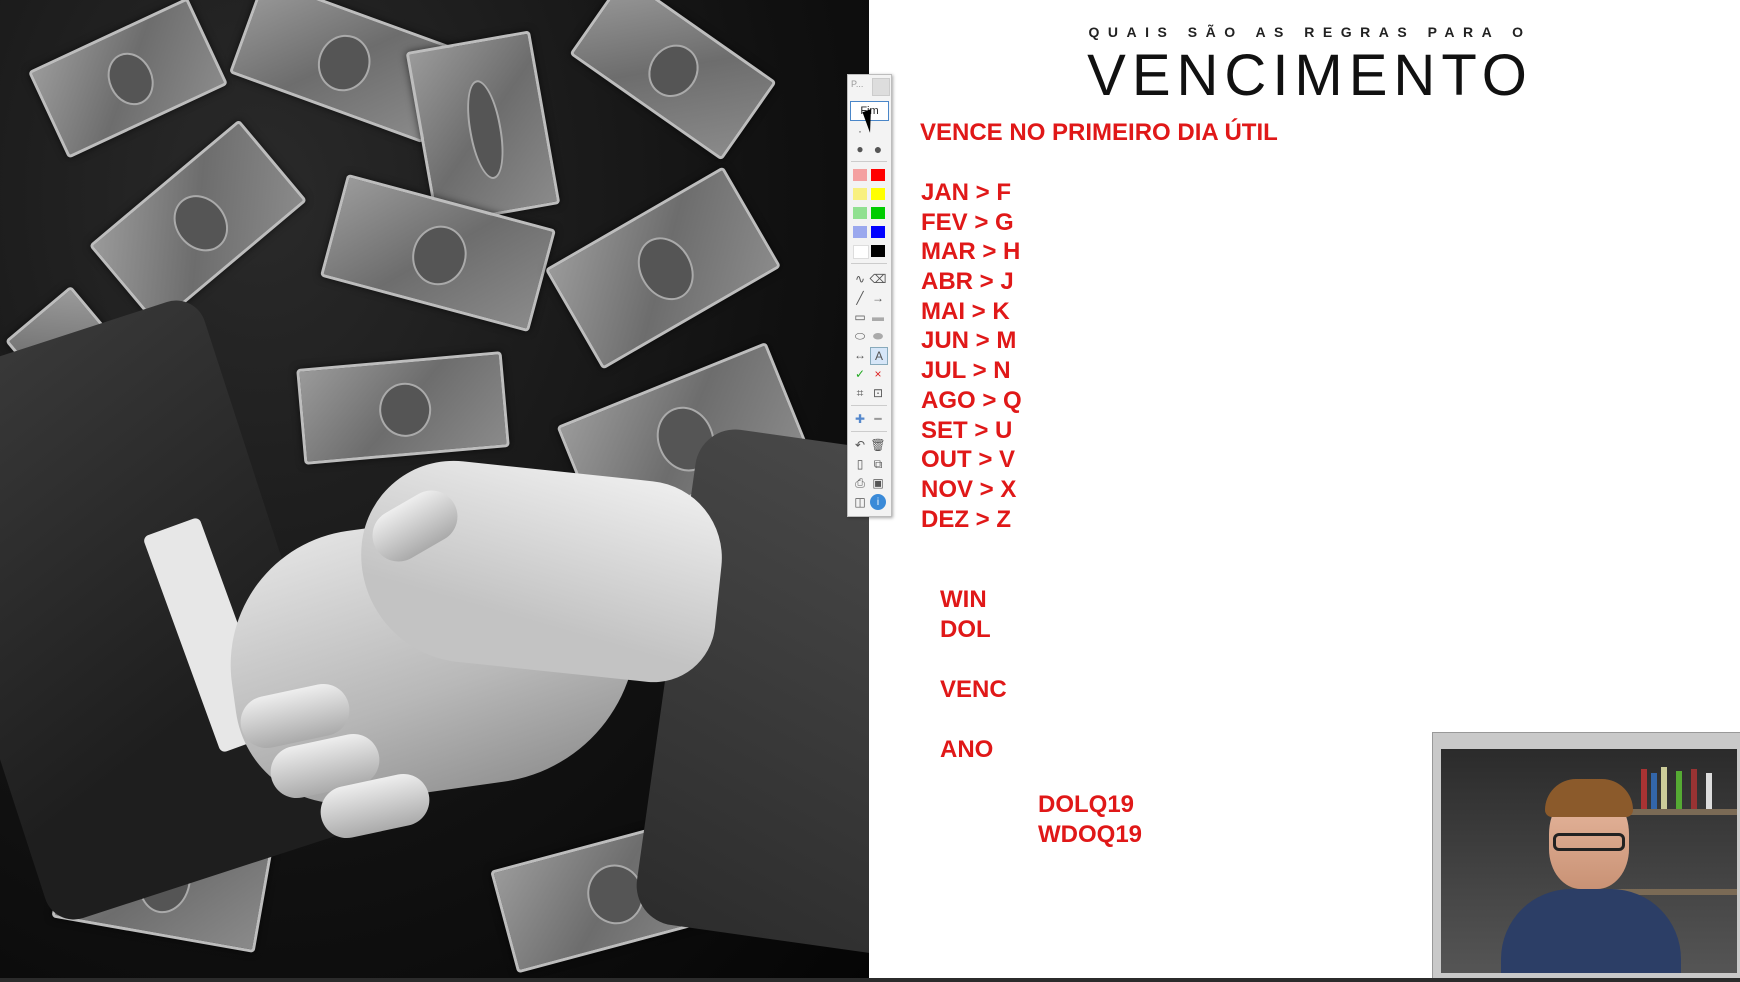 This screenshot has height=982, width=1740. Describe the element at coordinates (860, 393) in the screenshot. I see `crop-icon: ⌗` at that location.